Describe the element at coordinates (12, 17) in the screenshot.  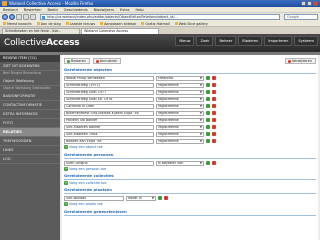
I see `forward-icon` at that location.